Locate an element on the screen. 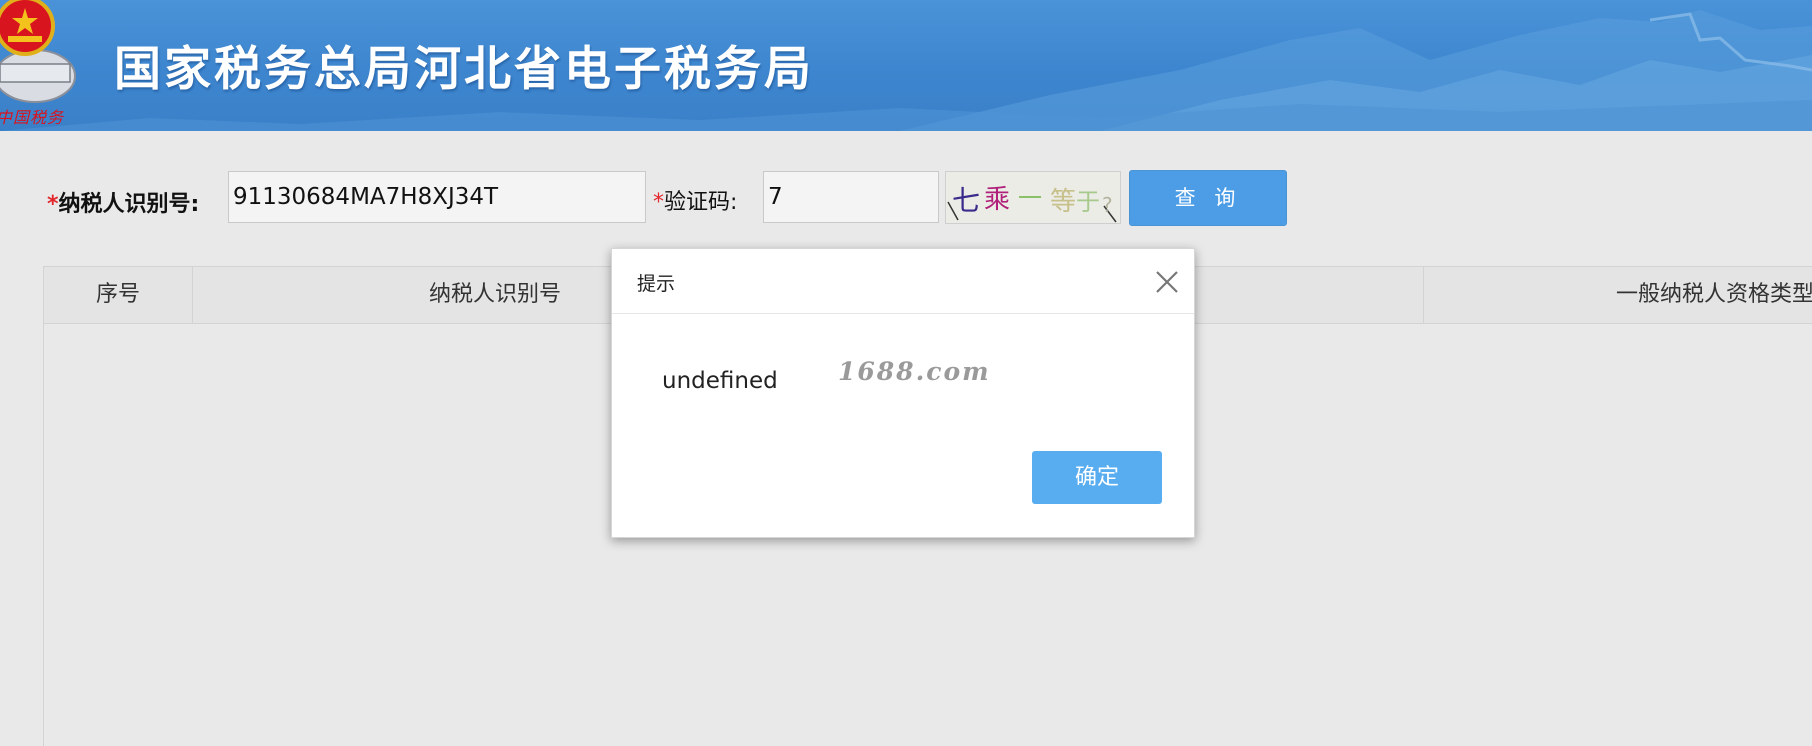 The image size is (1812, 746). ok-button: 确定 is located at coordinates (1097, 477).